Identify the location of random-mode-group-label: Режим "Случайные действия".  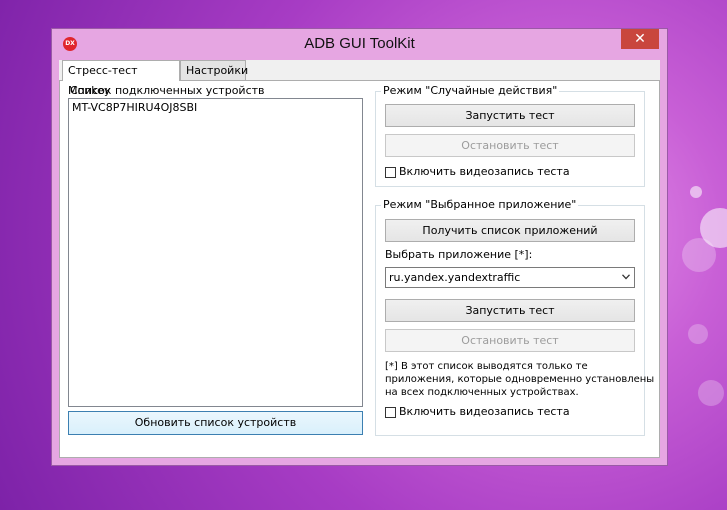
(470, 91).